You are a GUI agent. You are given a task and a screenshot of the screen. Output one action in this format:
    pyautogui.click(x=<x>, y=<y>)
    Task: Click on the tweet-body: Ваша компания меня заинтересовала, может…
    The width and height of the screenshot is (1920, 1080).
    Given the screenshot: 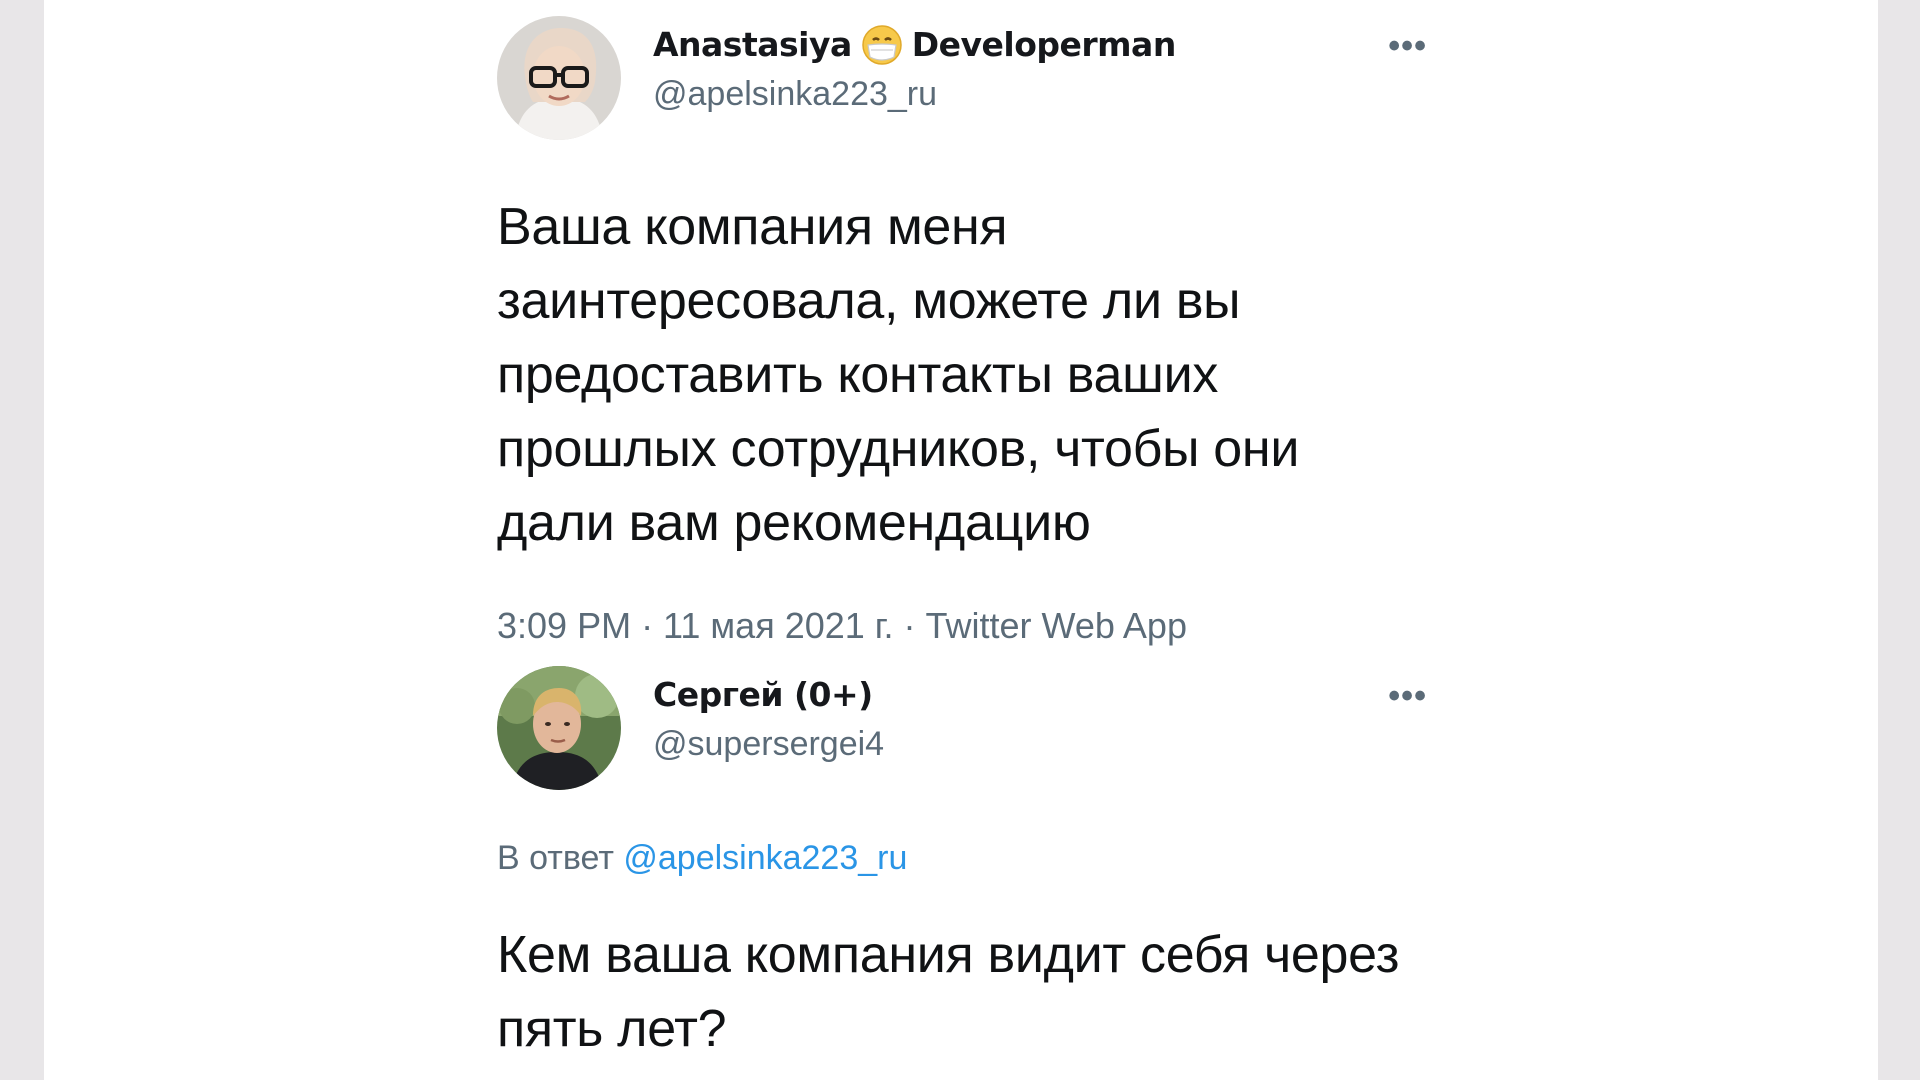 What is the action you would take?
    pyautogui.click(x=898, y=375)
    